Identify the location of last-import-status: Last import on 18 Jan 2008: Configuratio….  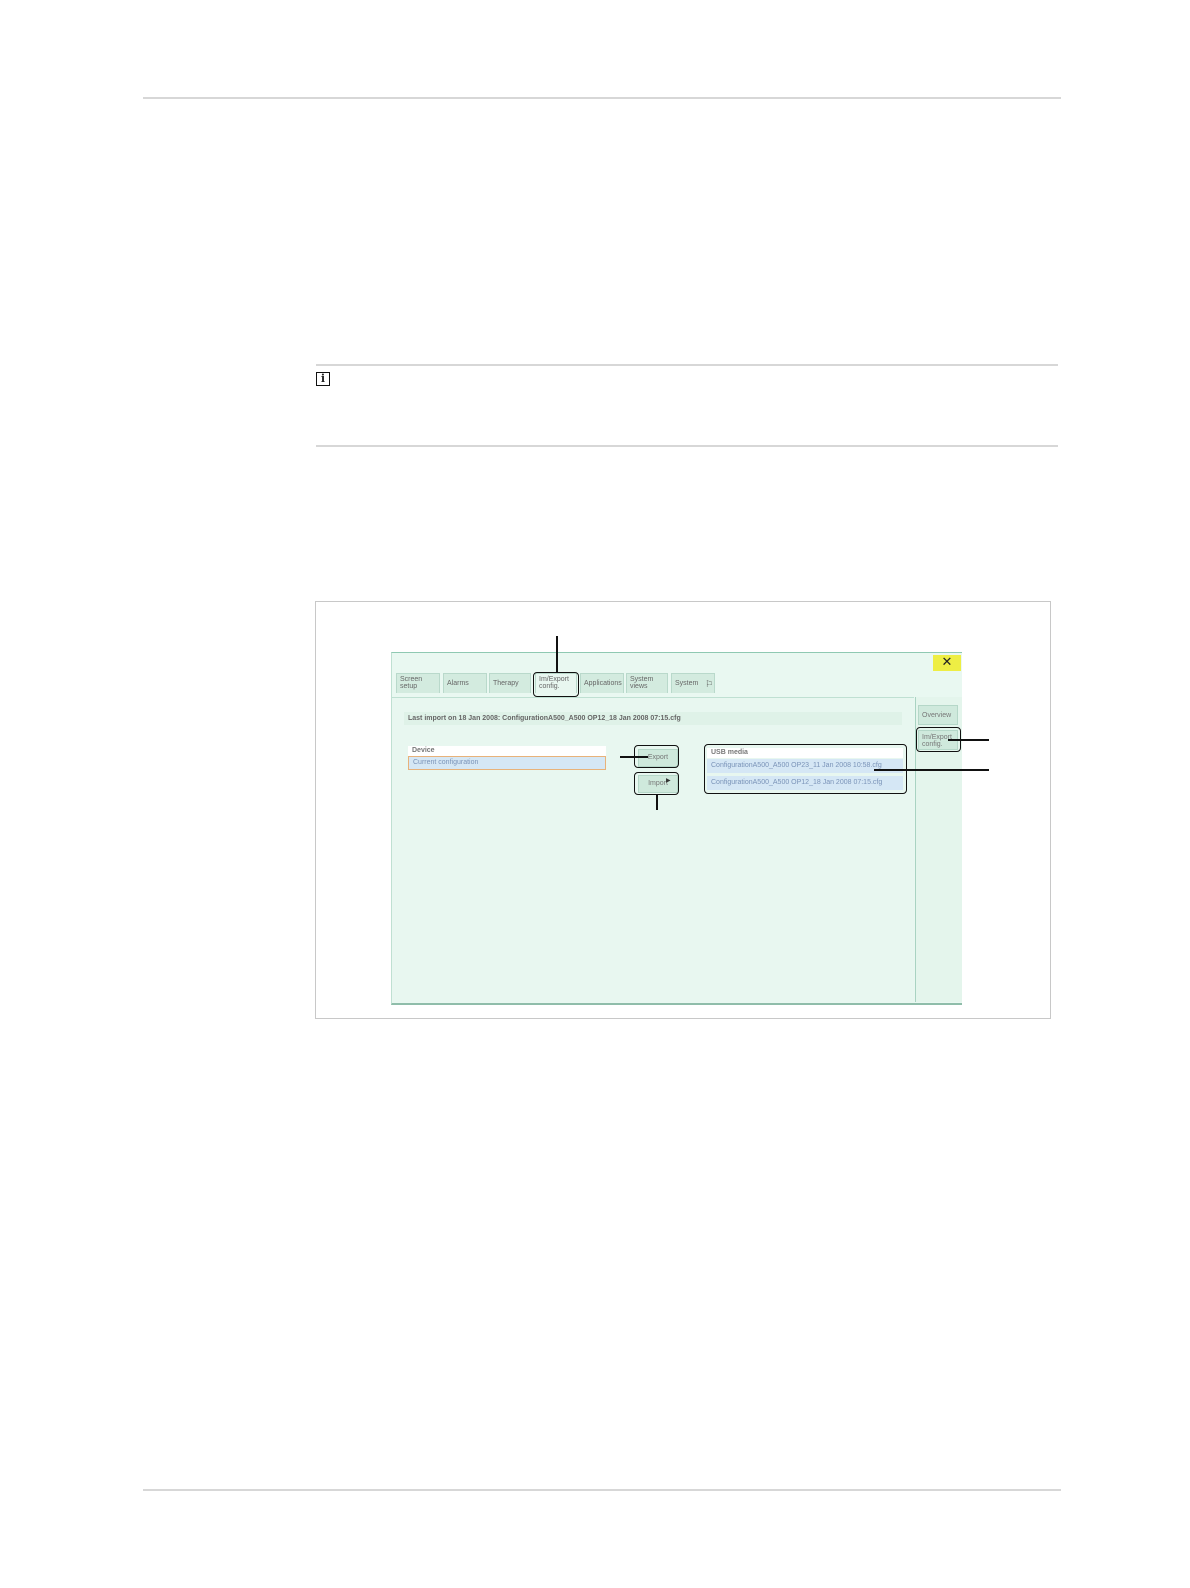
(653, 718).